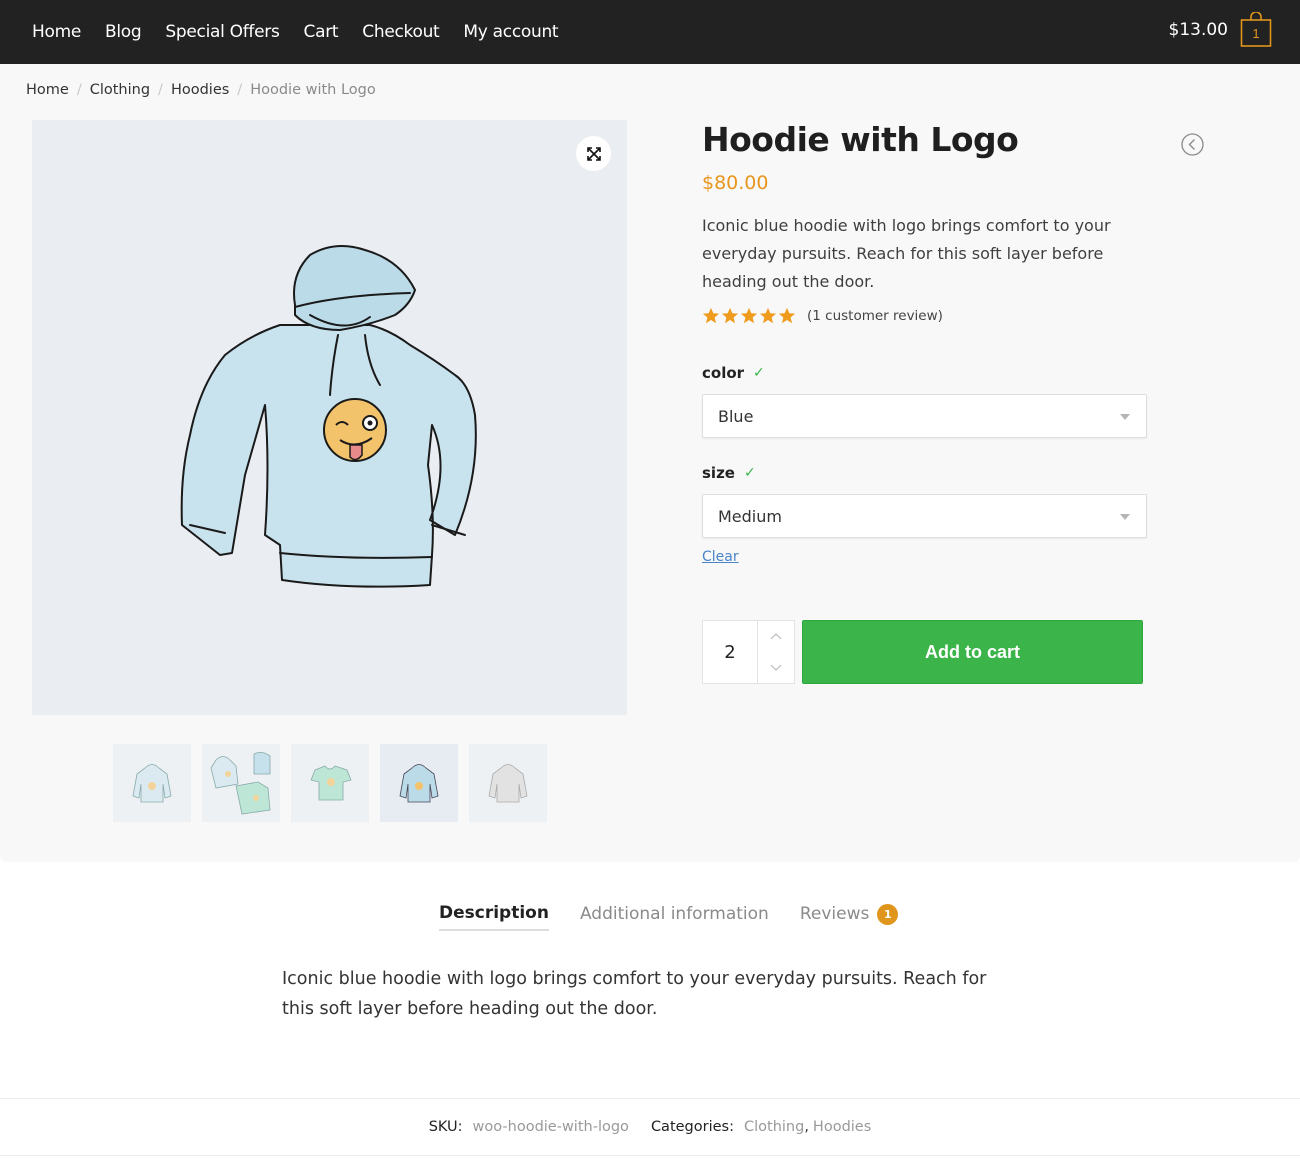 Image resolution: width=1300 pixels, height=1170 pixels. I want to click on tab-additional-information: Additional information, so click(674, 917).